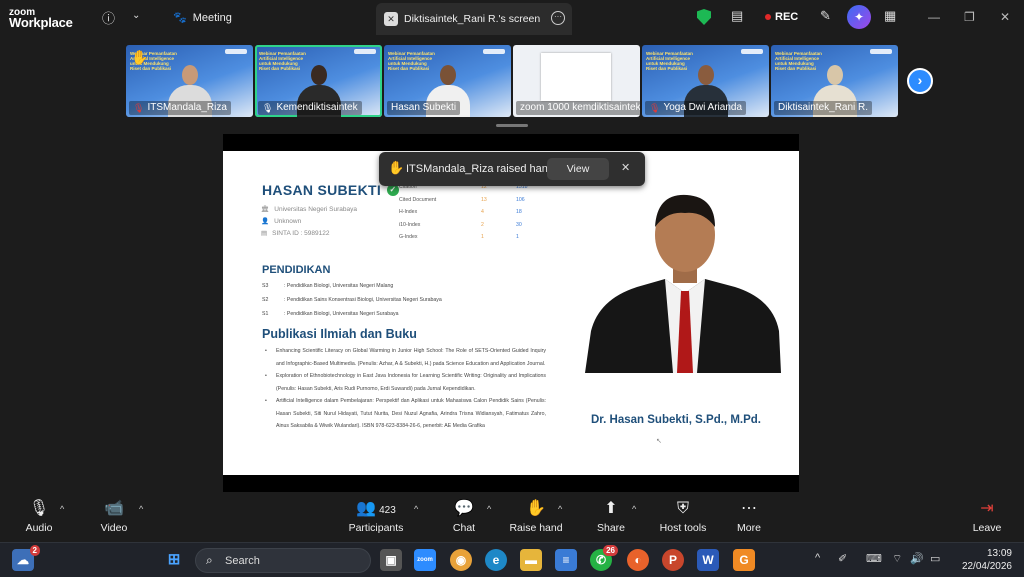 The width and height of the screenshot is (1024, 577). Describe the element at coordinates (531, 560) in the screenshot. I see `file-explorer-icon: ▬` at that location.